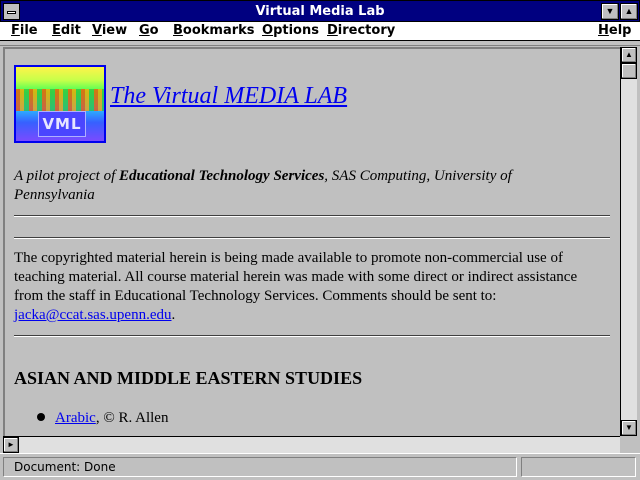  Describe the element at coordinates (93, 315) in the screenshot. I see `email-link: jacka@ccat.sas.upenn.edu` at that location.